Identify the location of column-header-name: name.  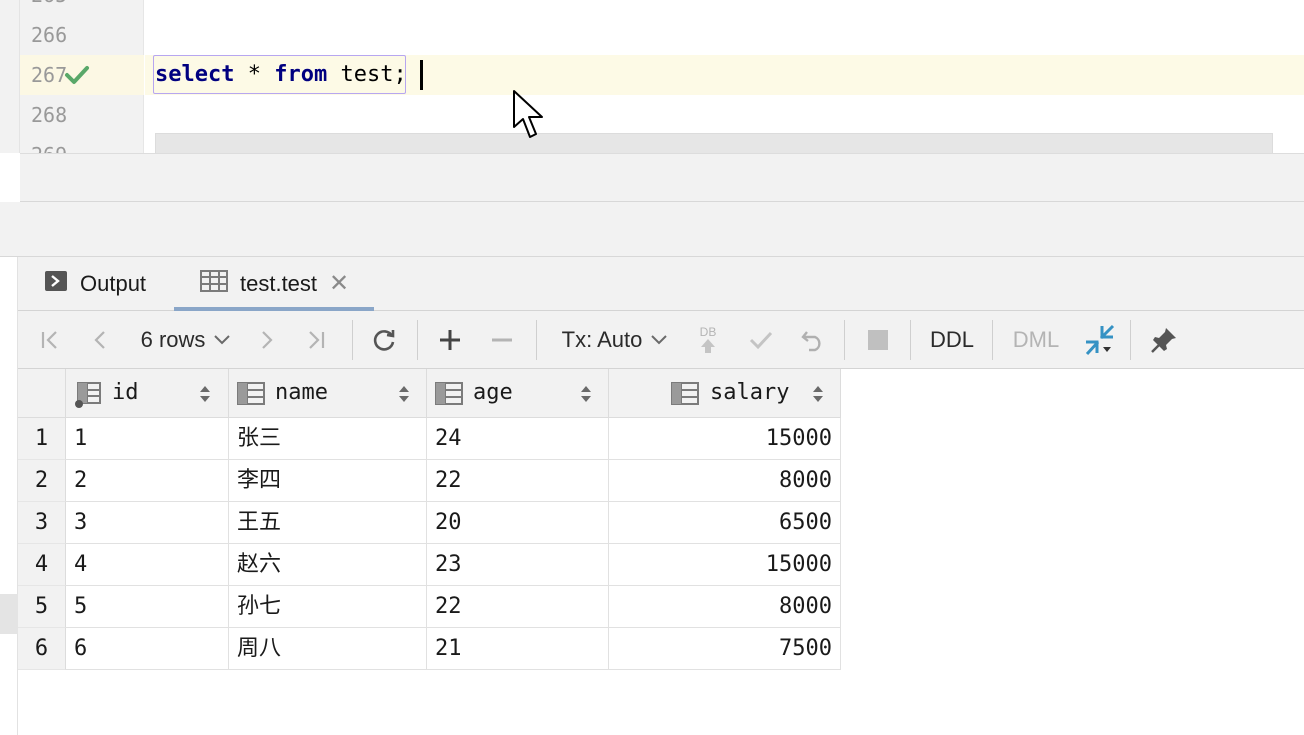
(328, 393).